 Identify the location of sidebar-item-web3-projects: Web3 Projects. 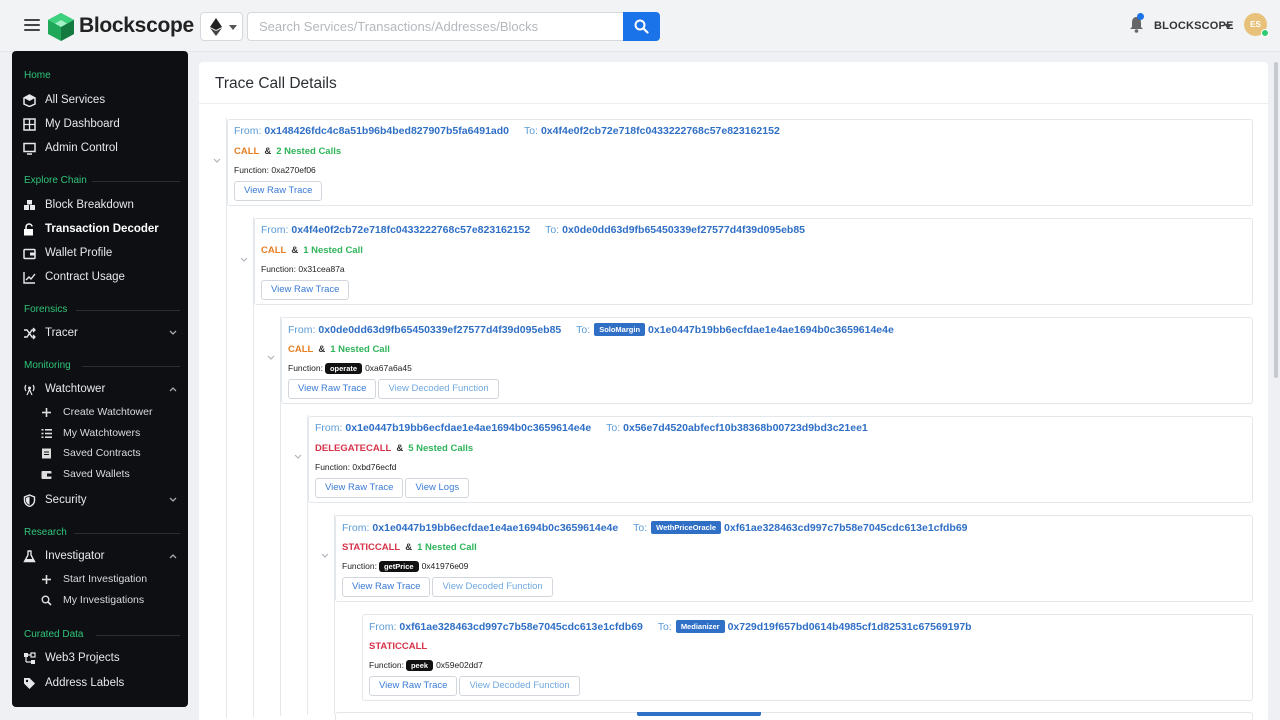
(103, 659).